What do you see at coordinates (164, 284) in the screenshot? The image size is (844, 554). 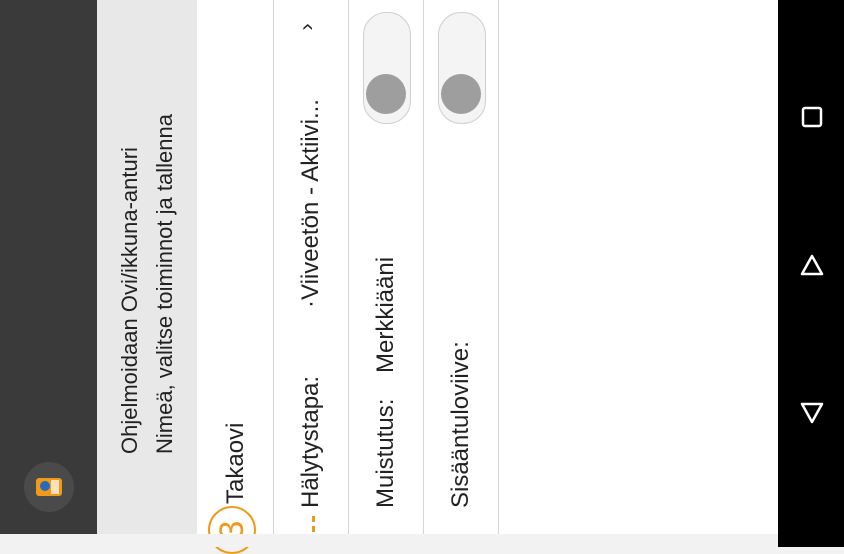 I see `header-line-2: Nimeä, valitse toiminnot ja tallenna` at bounding box center [164, 284].